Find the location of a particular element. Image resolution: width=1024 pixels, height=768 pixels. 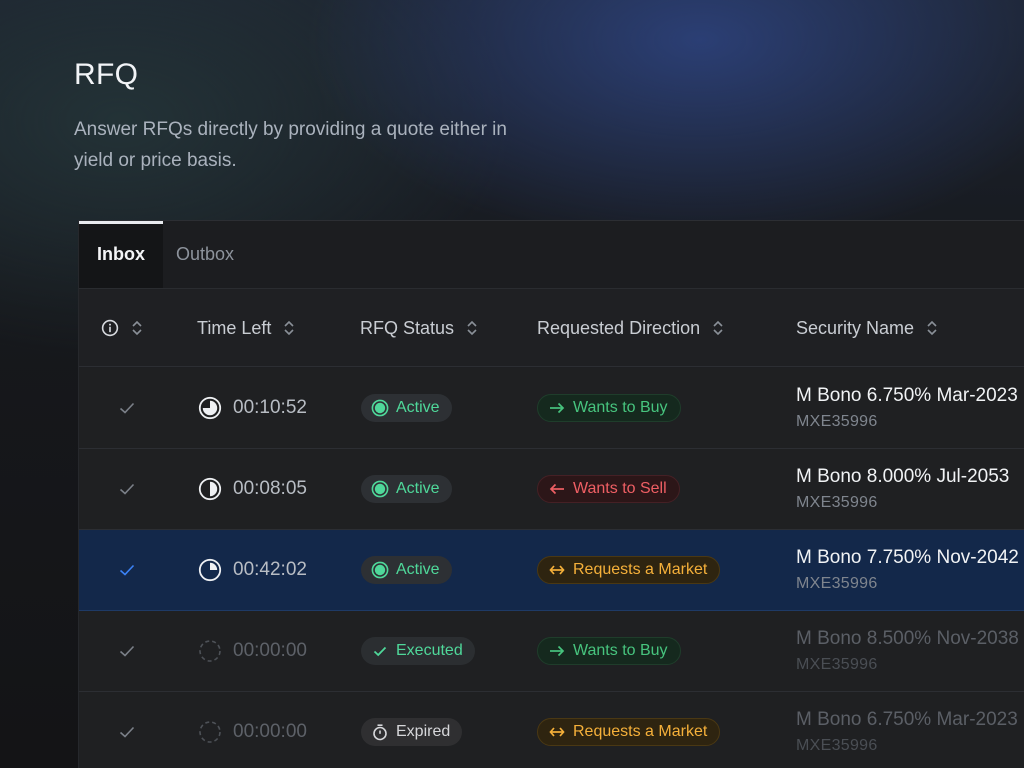

column-header-rfq-status: RFQ Status is located at coordinates (419, 328).